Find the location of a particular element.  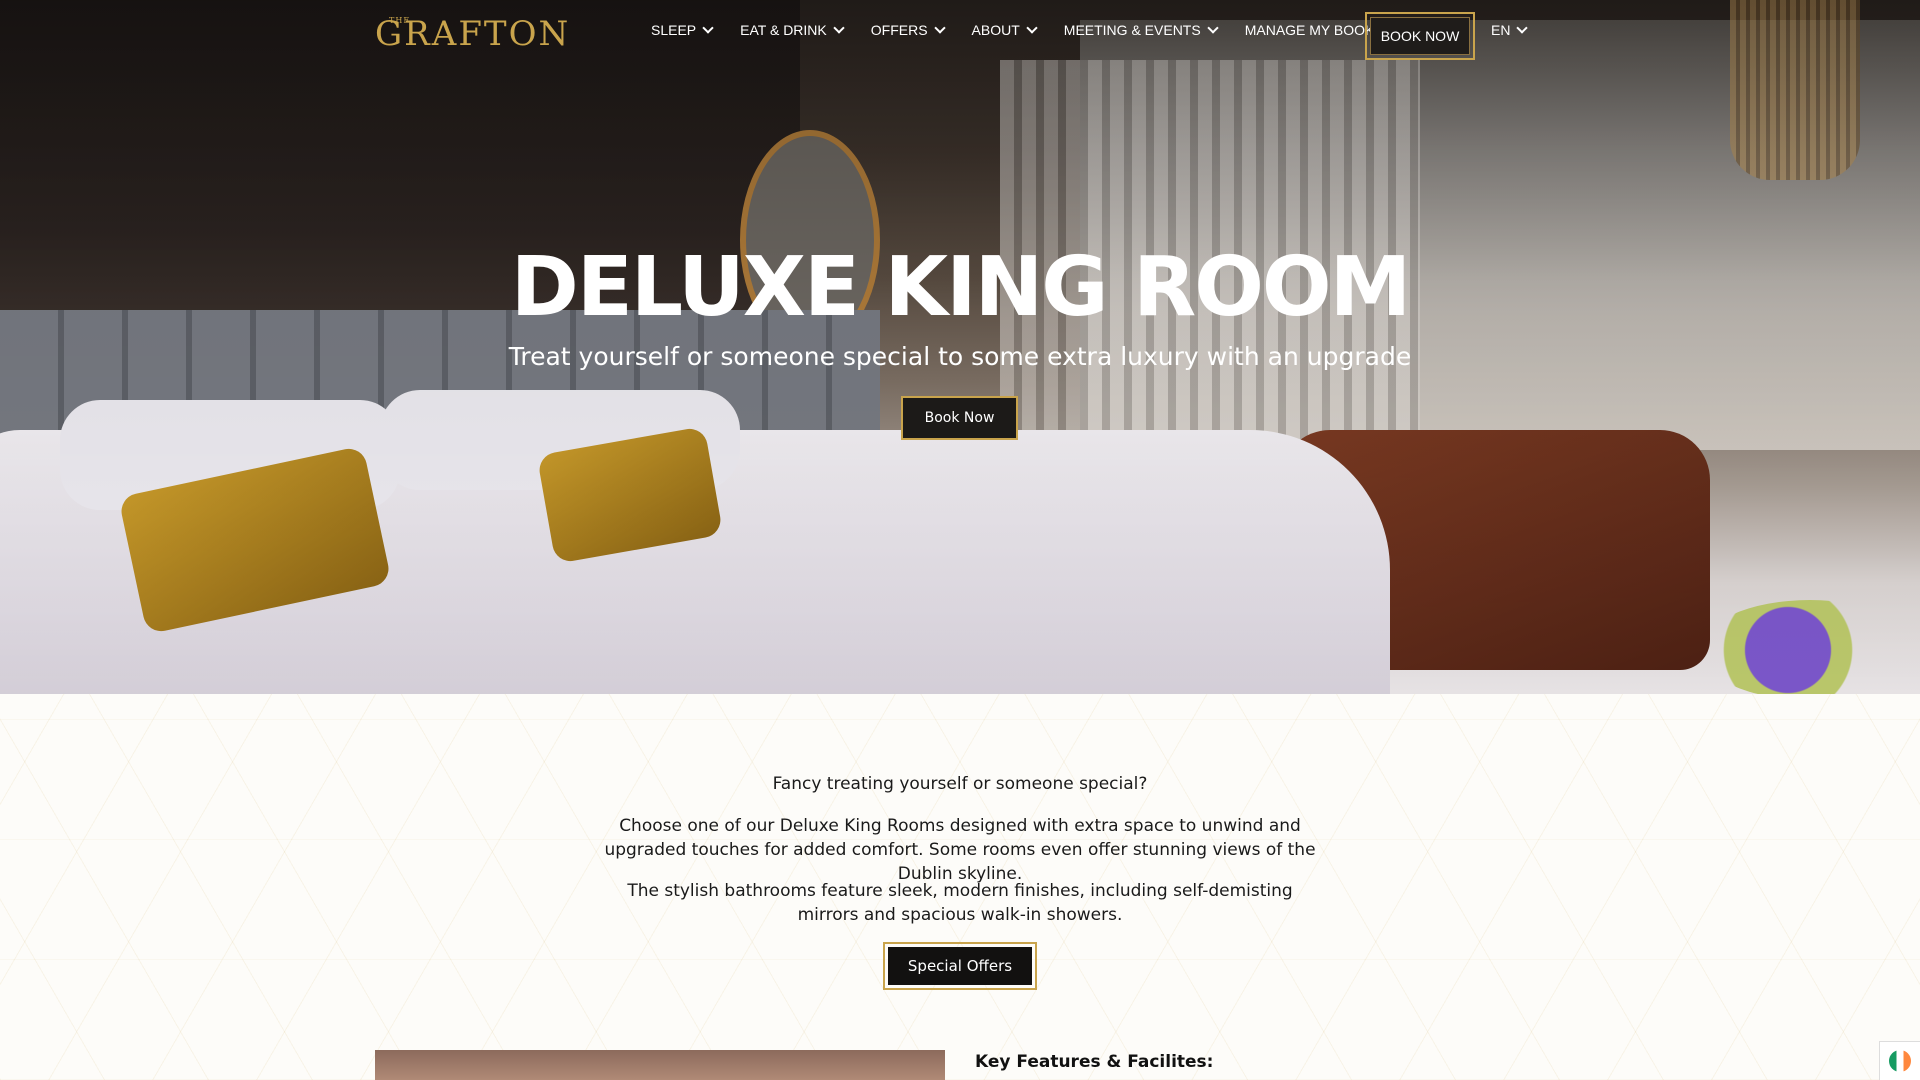

ireland-flag-button is located at coordinates (1899, 1060).